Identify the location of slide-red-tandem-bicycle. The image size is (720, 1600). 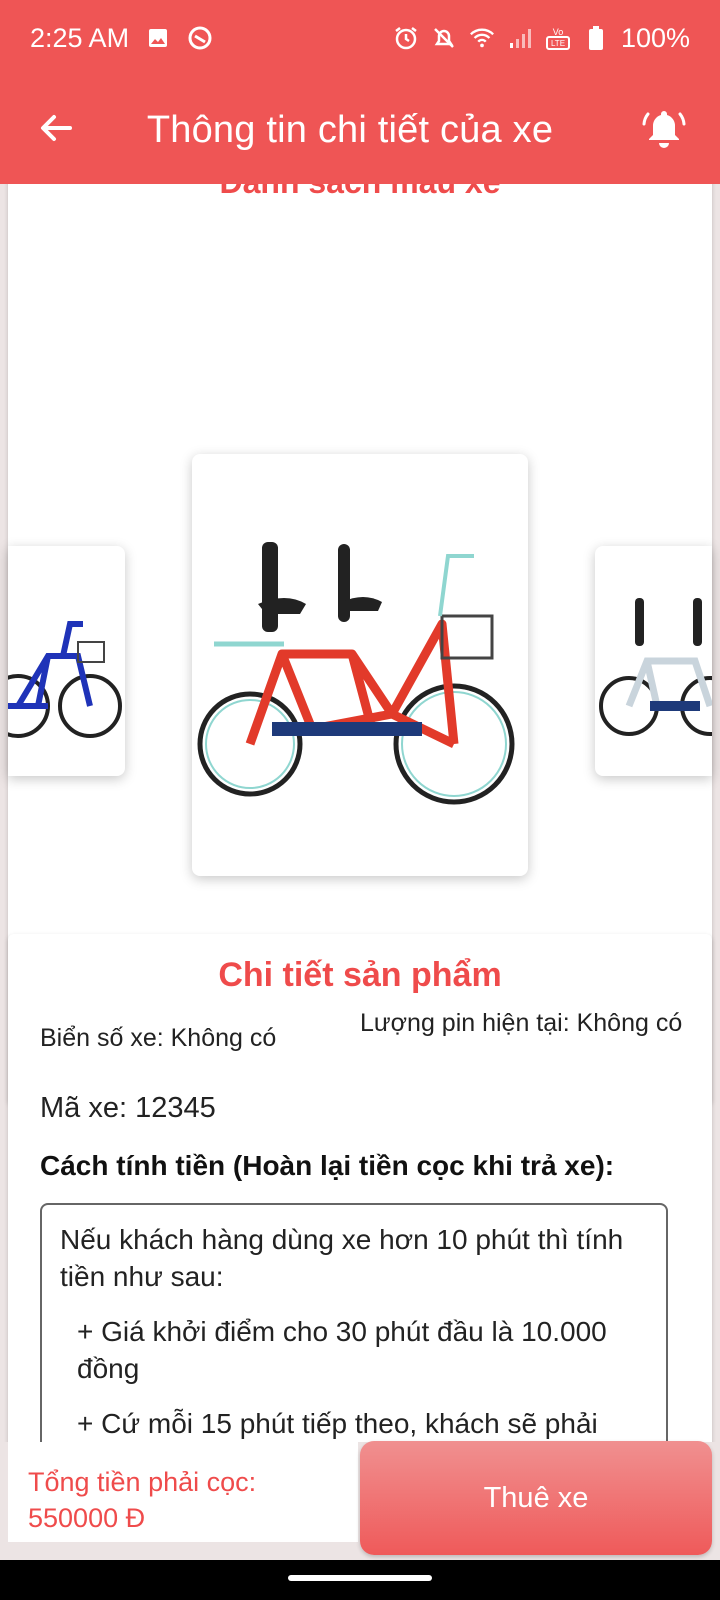
(360, 665).